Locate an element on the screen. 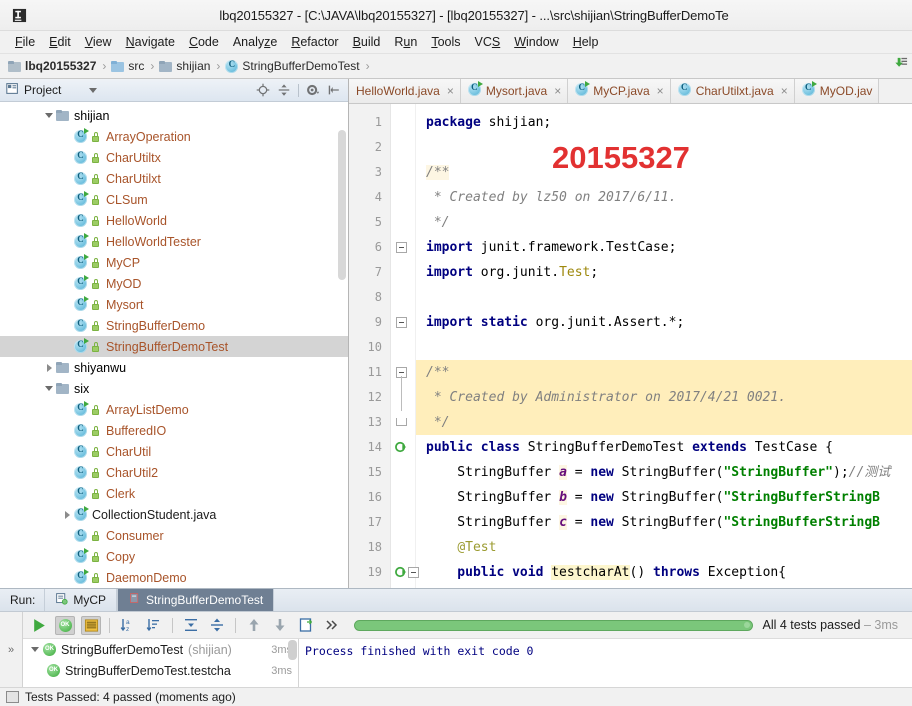  tree-item-mysort: Mysort is located at coordinates (174, 304).